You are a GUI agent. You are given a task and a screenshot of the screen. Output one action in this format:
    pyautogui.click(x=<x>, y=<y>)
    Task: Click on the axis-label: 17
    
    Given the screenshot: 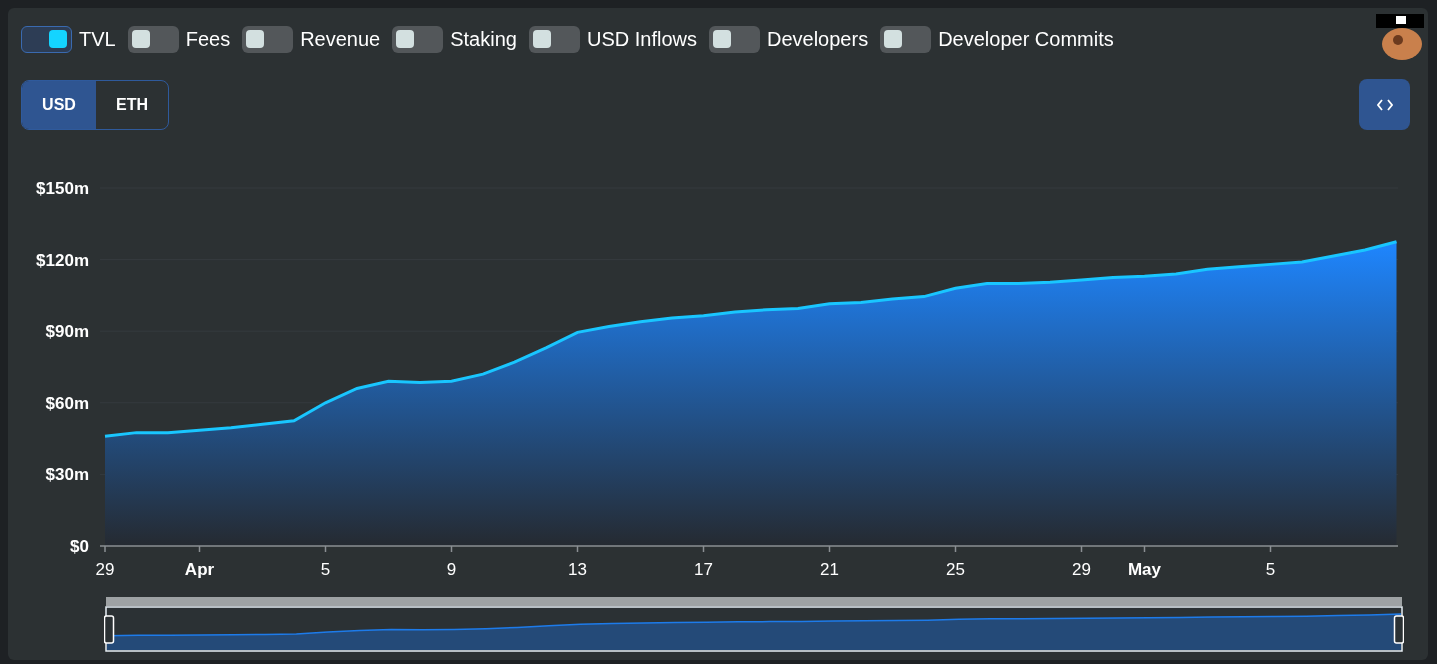 What is the action you would take?
    pyautogui.click(x=703, y=569)
    